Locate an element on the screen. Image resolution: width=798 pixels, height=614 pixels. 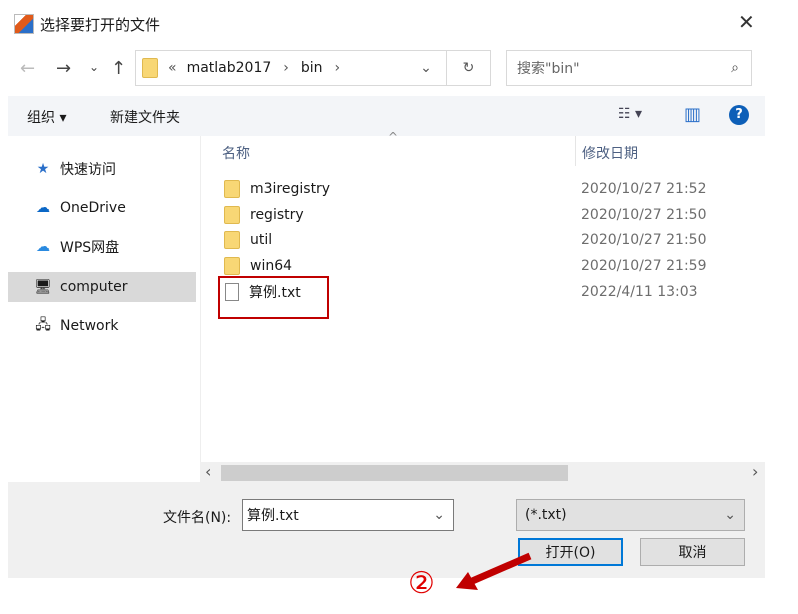
sidebar-item-wps: ☁ WPS网盘 is located at coordinates (102, 247).